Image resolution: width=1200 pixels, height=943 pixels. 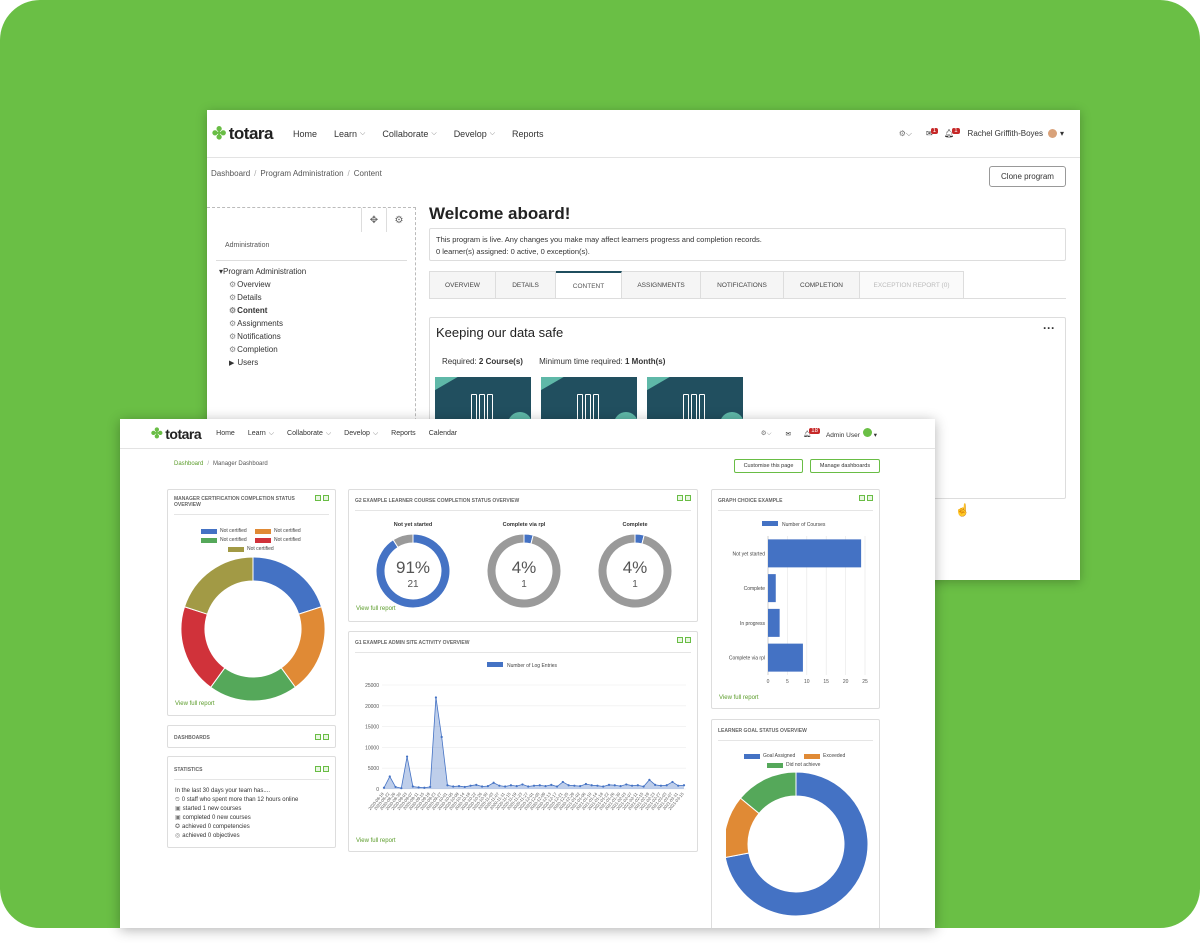 What do you see at coordinates (500, 332) in the screenshot?
I see `courseset-title: Keeping our data safe` at bounding box center [500, 332].